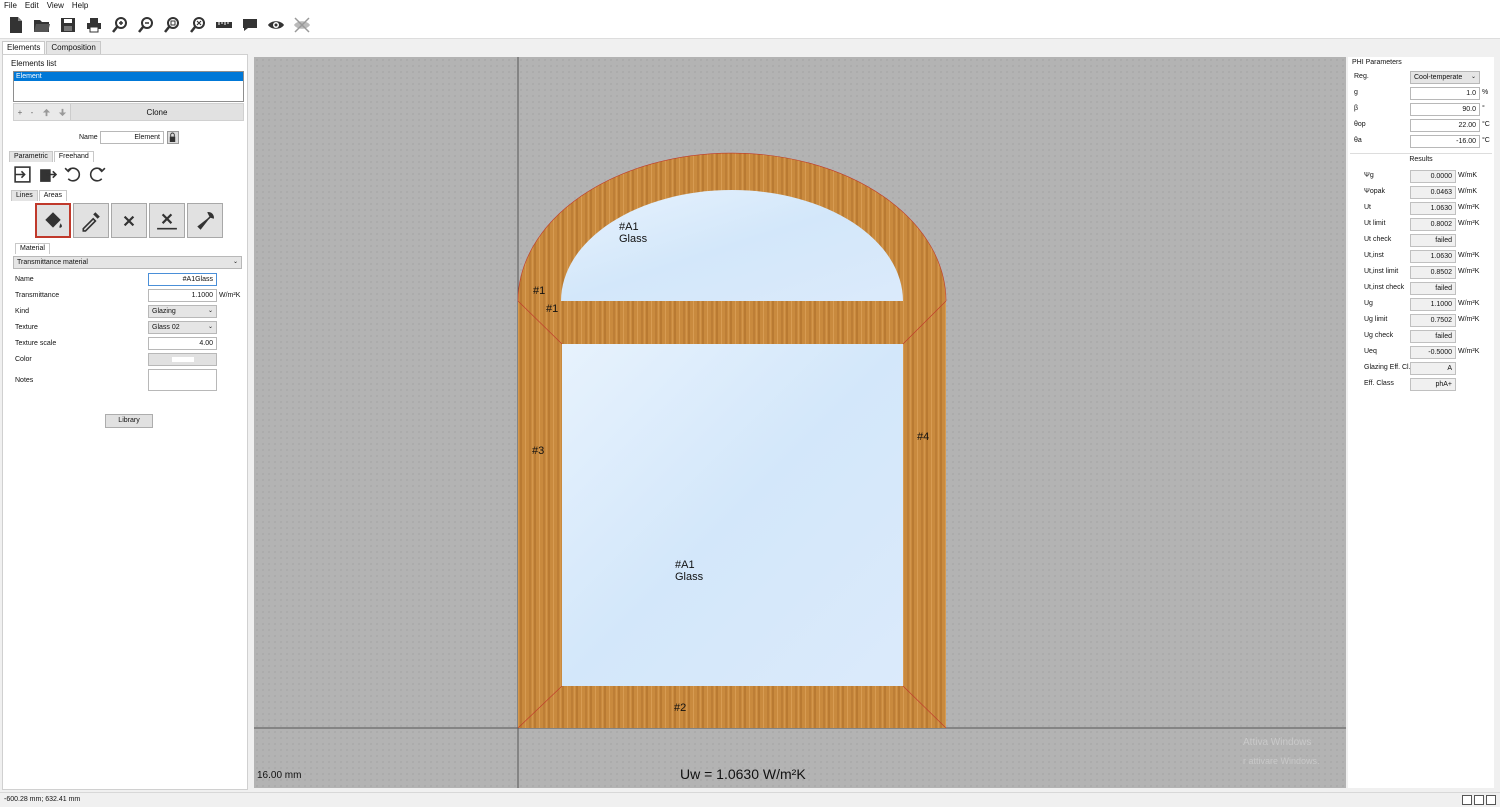 Image resolution: width=1500 pixels, height=807 pixels. I want to click on undo-icon, so click(72, 175).